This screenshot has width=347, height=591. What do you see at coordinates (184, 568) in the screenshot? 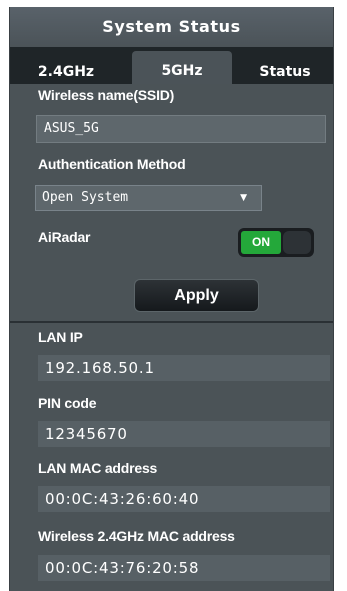
I see `wireless-mac-value: 00:0C:43:76:20:58` at bounding box center [184, 568].